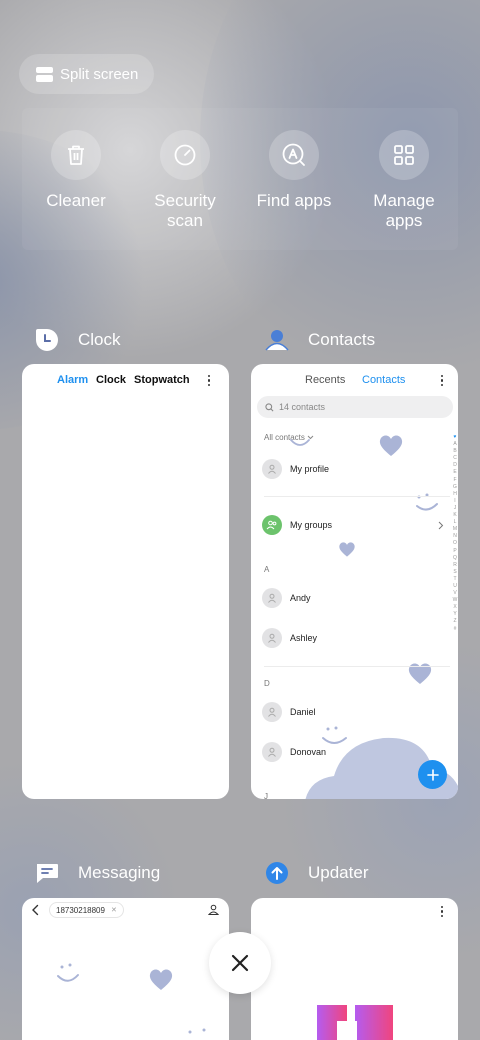 The image size is (480, 1040). What do you see at coordinates (454, 629) in the screenshot?
I see `alphabet-index-letter: #` at bounding box center [454, 629].